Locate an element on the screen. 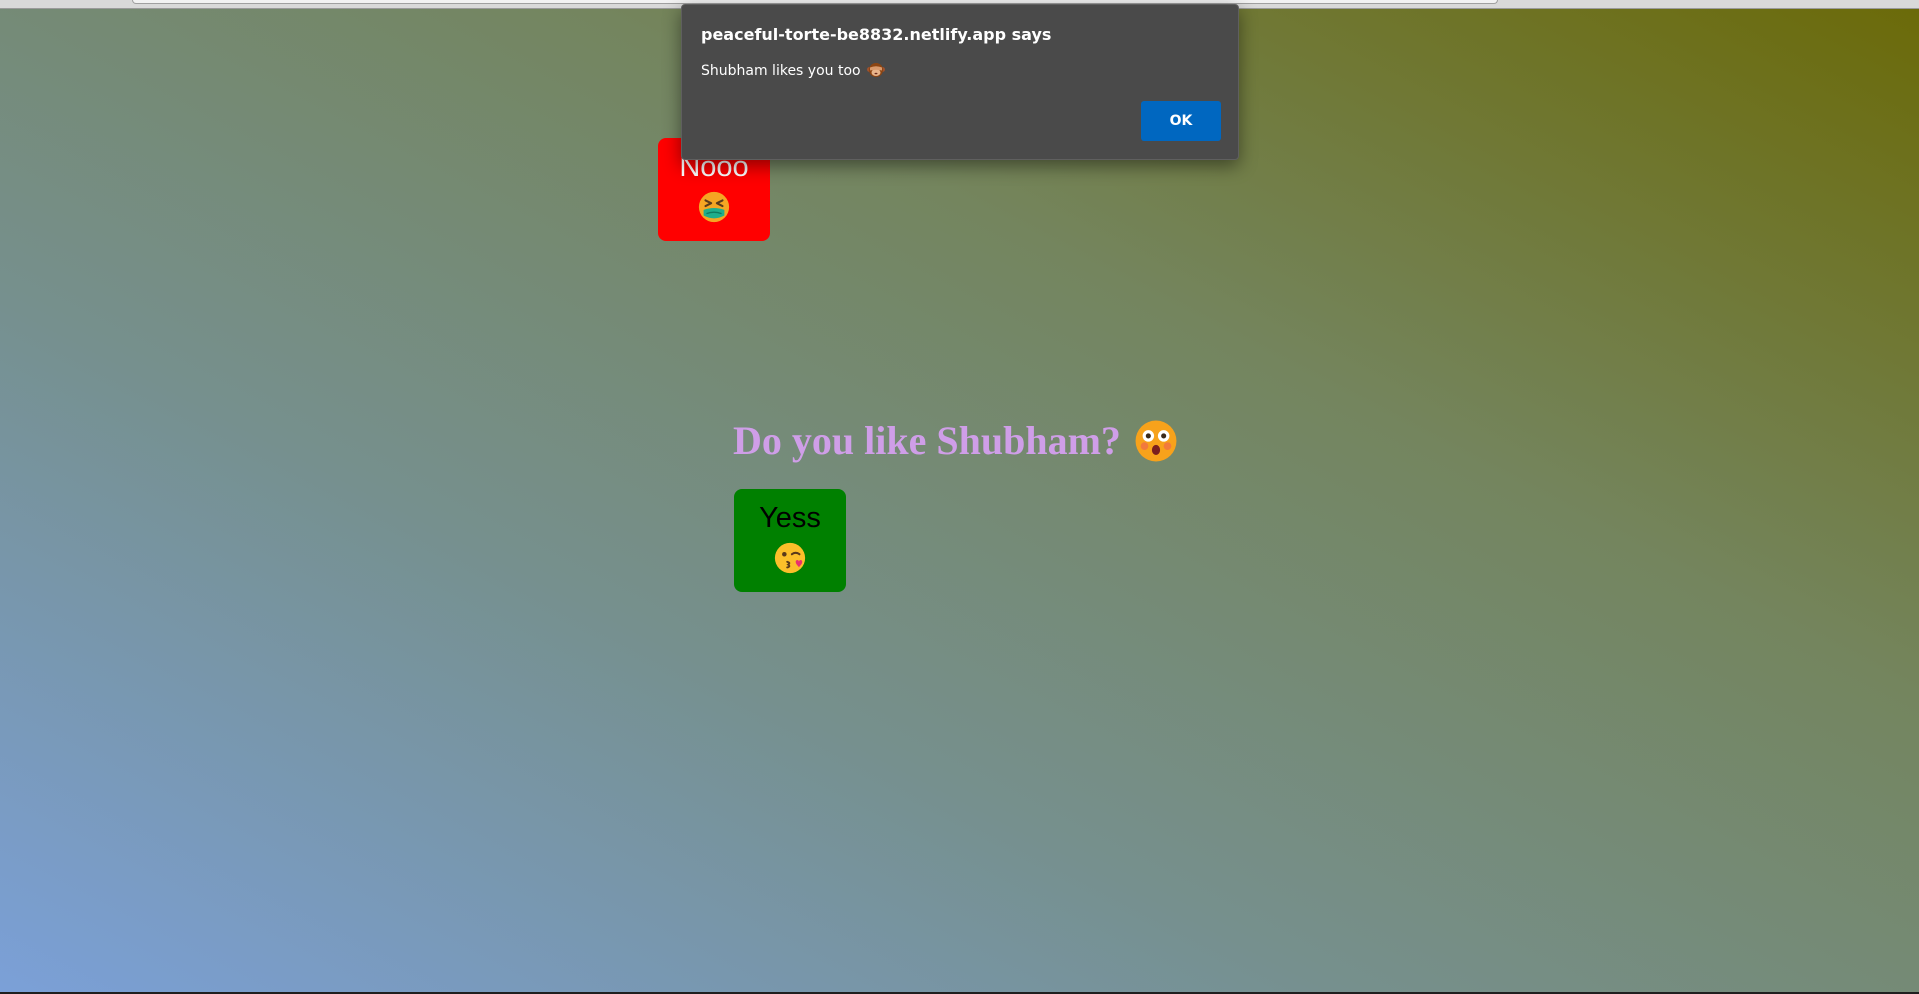 The height and width of the screenshot is (994, 1919). astonished-face-icon is located at coordinates (1156, 441).